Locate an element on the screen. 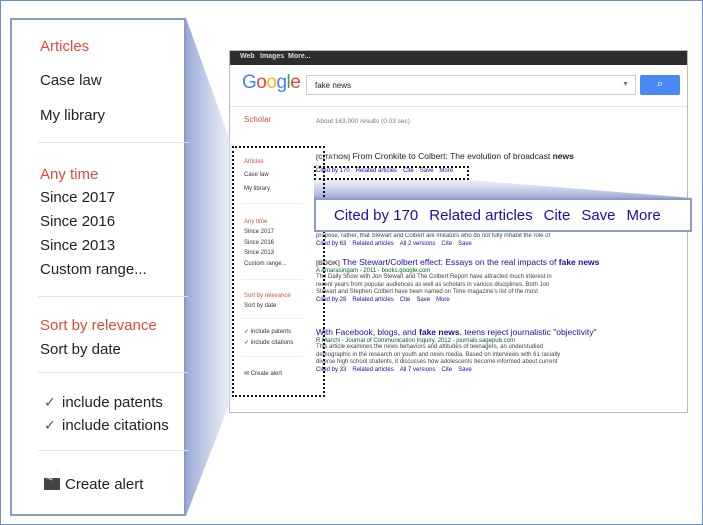  zl-create-alert: Create alert is located at coordinates (93, 484).